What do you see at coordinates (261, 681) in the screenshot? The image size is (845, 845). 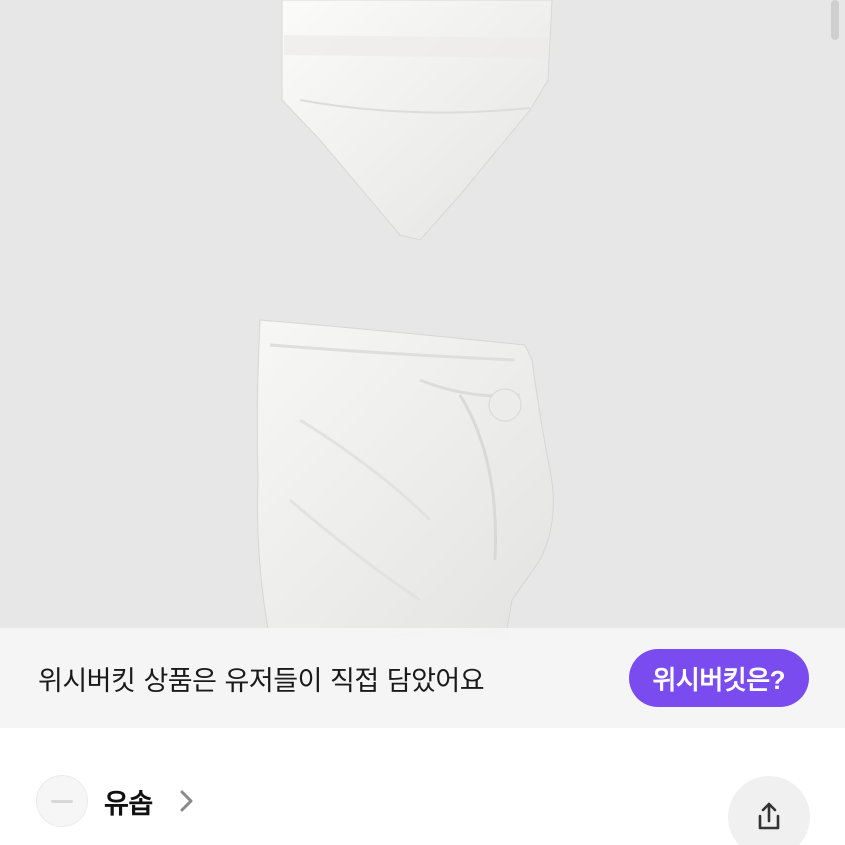 I see `banner-text: 위시버킷 상품은 유저들이 직접 담았어요` at bounding box center [261, 681].